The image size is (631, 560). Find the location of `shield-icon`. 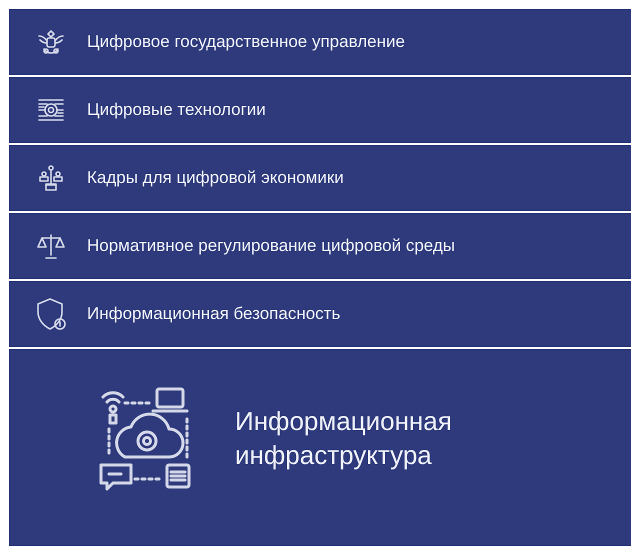

shield-icon is located at coordinates (51, 314).